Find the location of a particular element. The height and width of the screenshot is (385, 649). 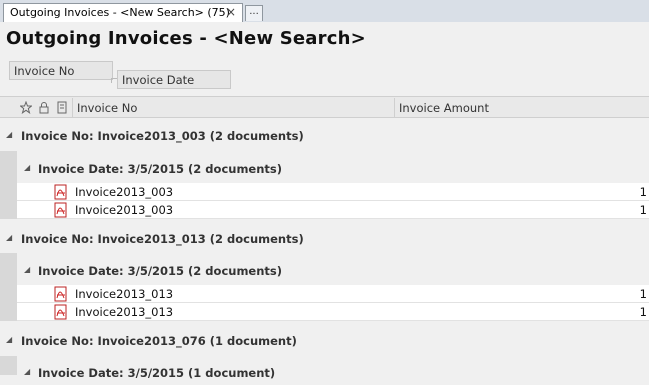

column-invoice-amount: Invoice Amount is located at coordinates (444, 108).